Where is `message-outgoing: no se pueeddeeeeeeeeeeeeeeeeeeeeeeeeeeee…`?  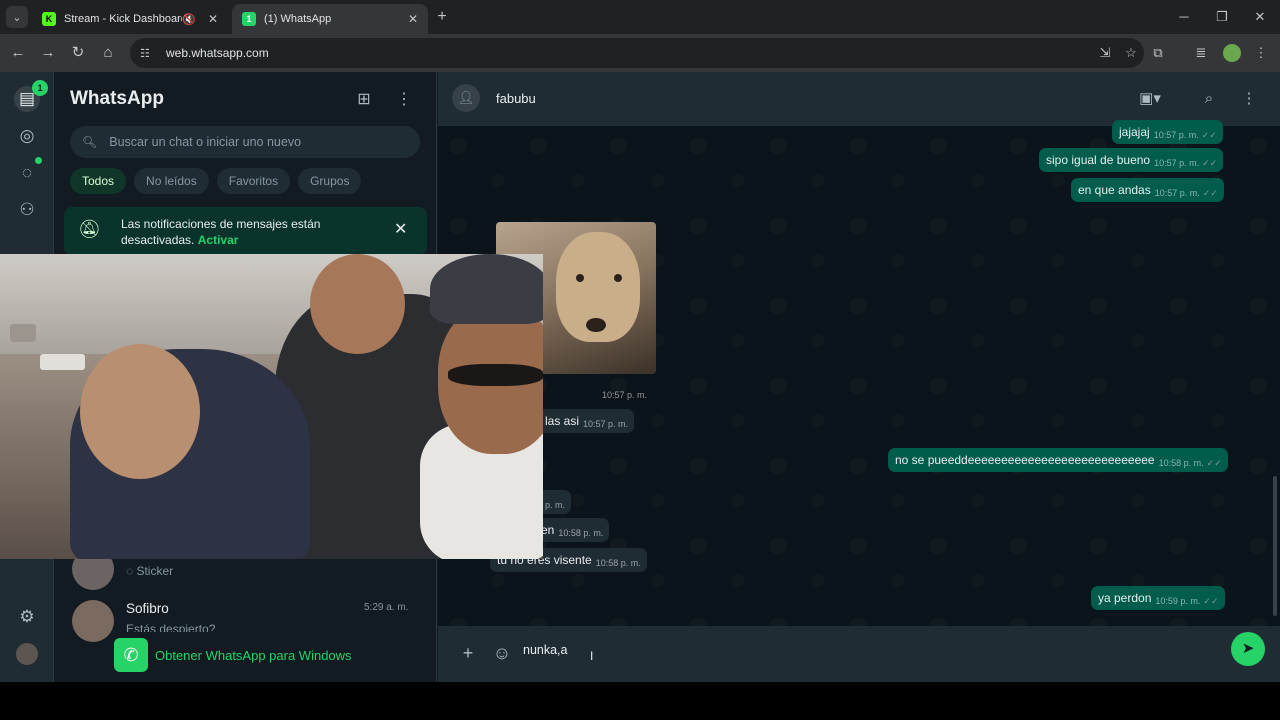
message-outgoing: no se pueeddeeeeeeeeeeeeeeeeeeeeeeeeeeee… is located at coordinates (1058, 460).